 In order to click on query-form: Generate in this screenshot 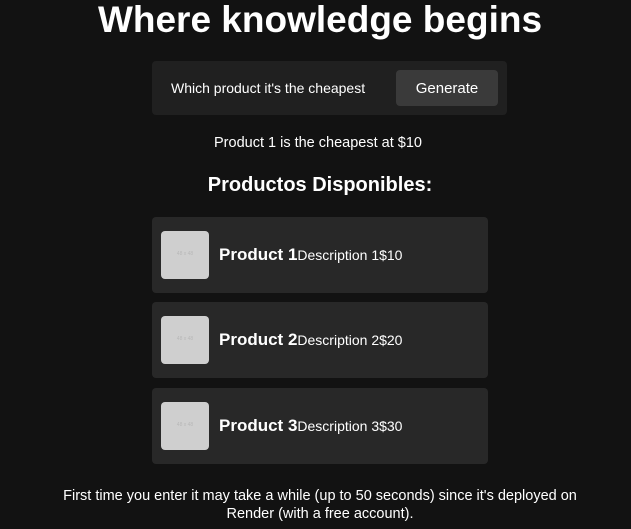, I will do `click(329, 88)`.